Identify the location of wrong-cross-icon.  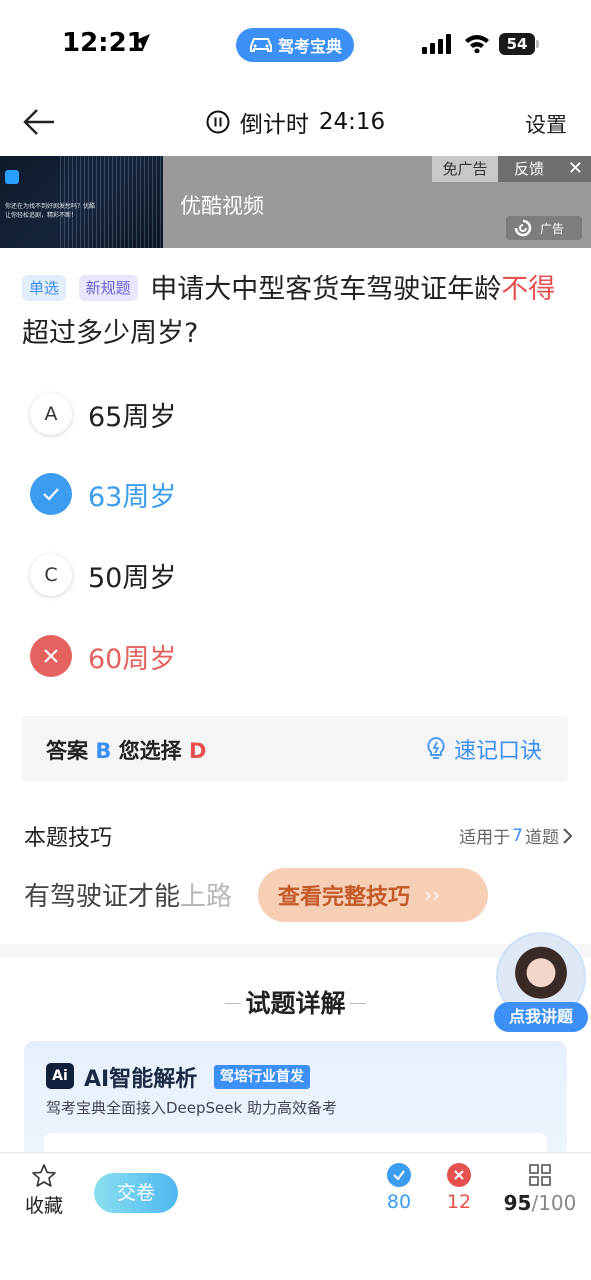
(459, 1175).